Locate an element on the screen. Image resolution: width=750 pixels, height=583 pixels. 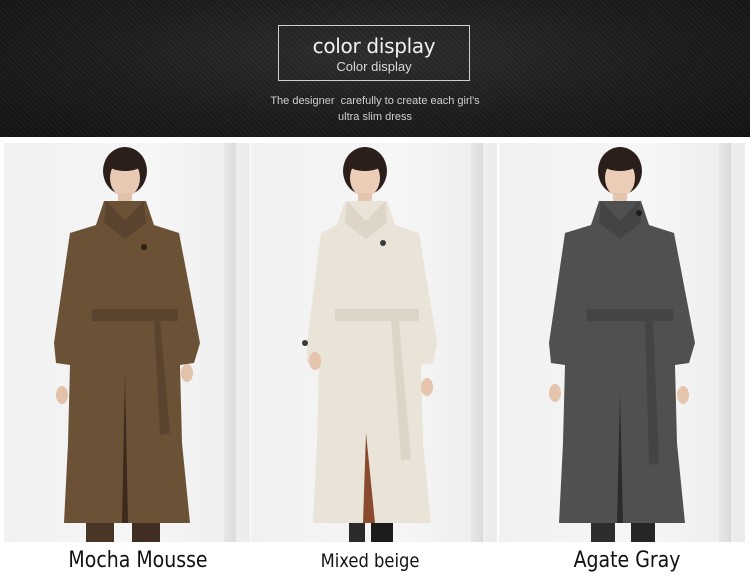
coat-figure-mocha is located at coordinates (127, 344).